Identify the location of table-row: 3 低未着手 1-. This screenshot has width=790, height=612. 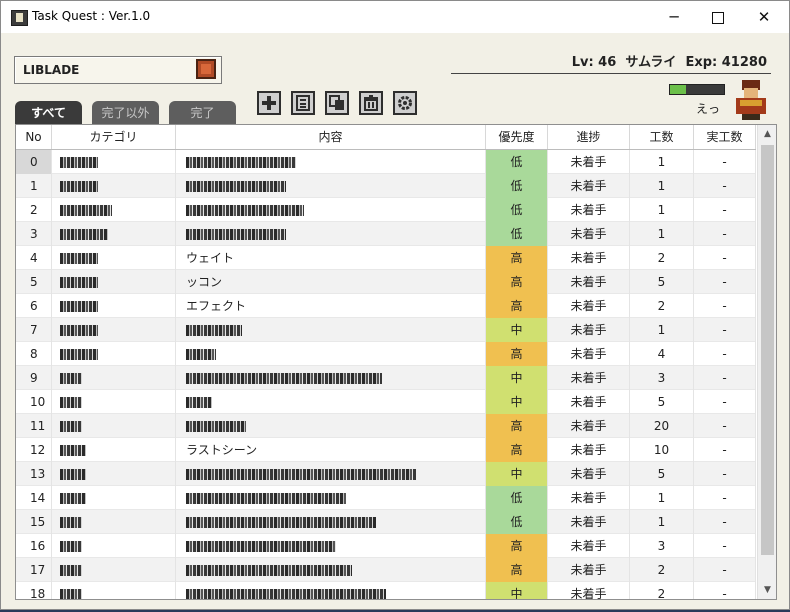
(386, 234).